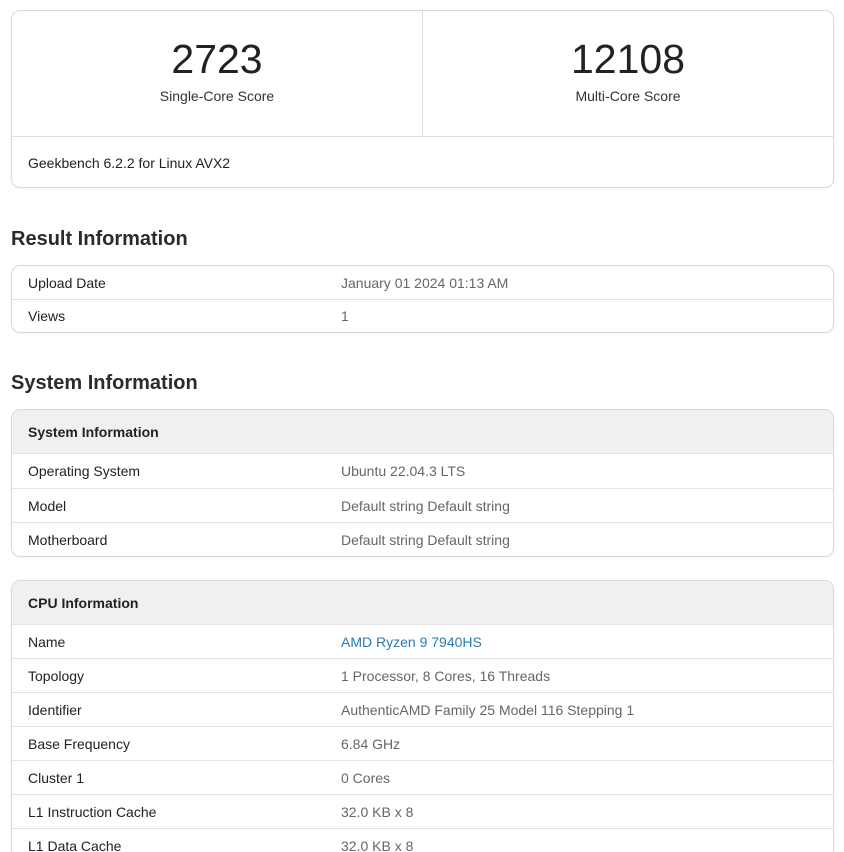  Describe the element at coordinates (422, 315) in the screenshot. I see `table-row: Views 1` at that location.